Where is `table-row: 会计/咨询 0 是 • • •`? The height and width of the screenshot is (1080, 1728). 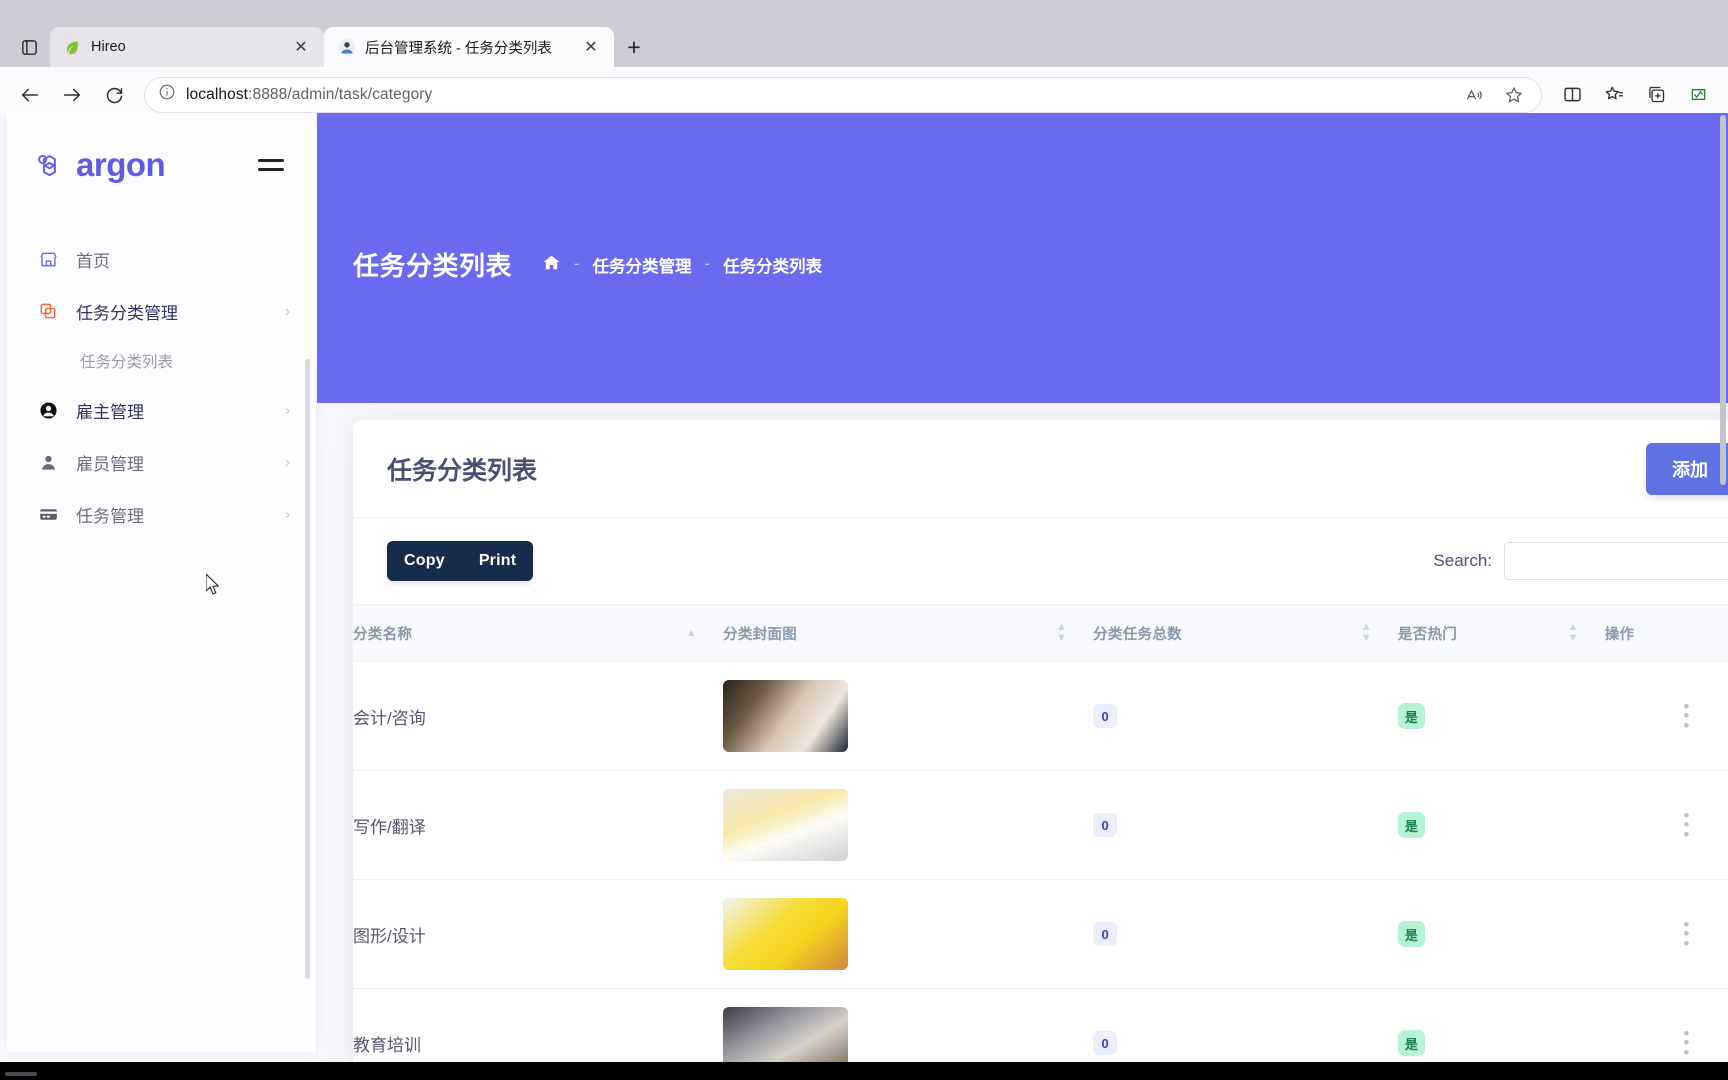
table-row: 会计/咨询 0 是 • • • is located at coordinates (1040, 716).